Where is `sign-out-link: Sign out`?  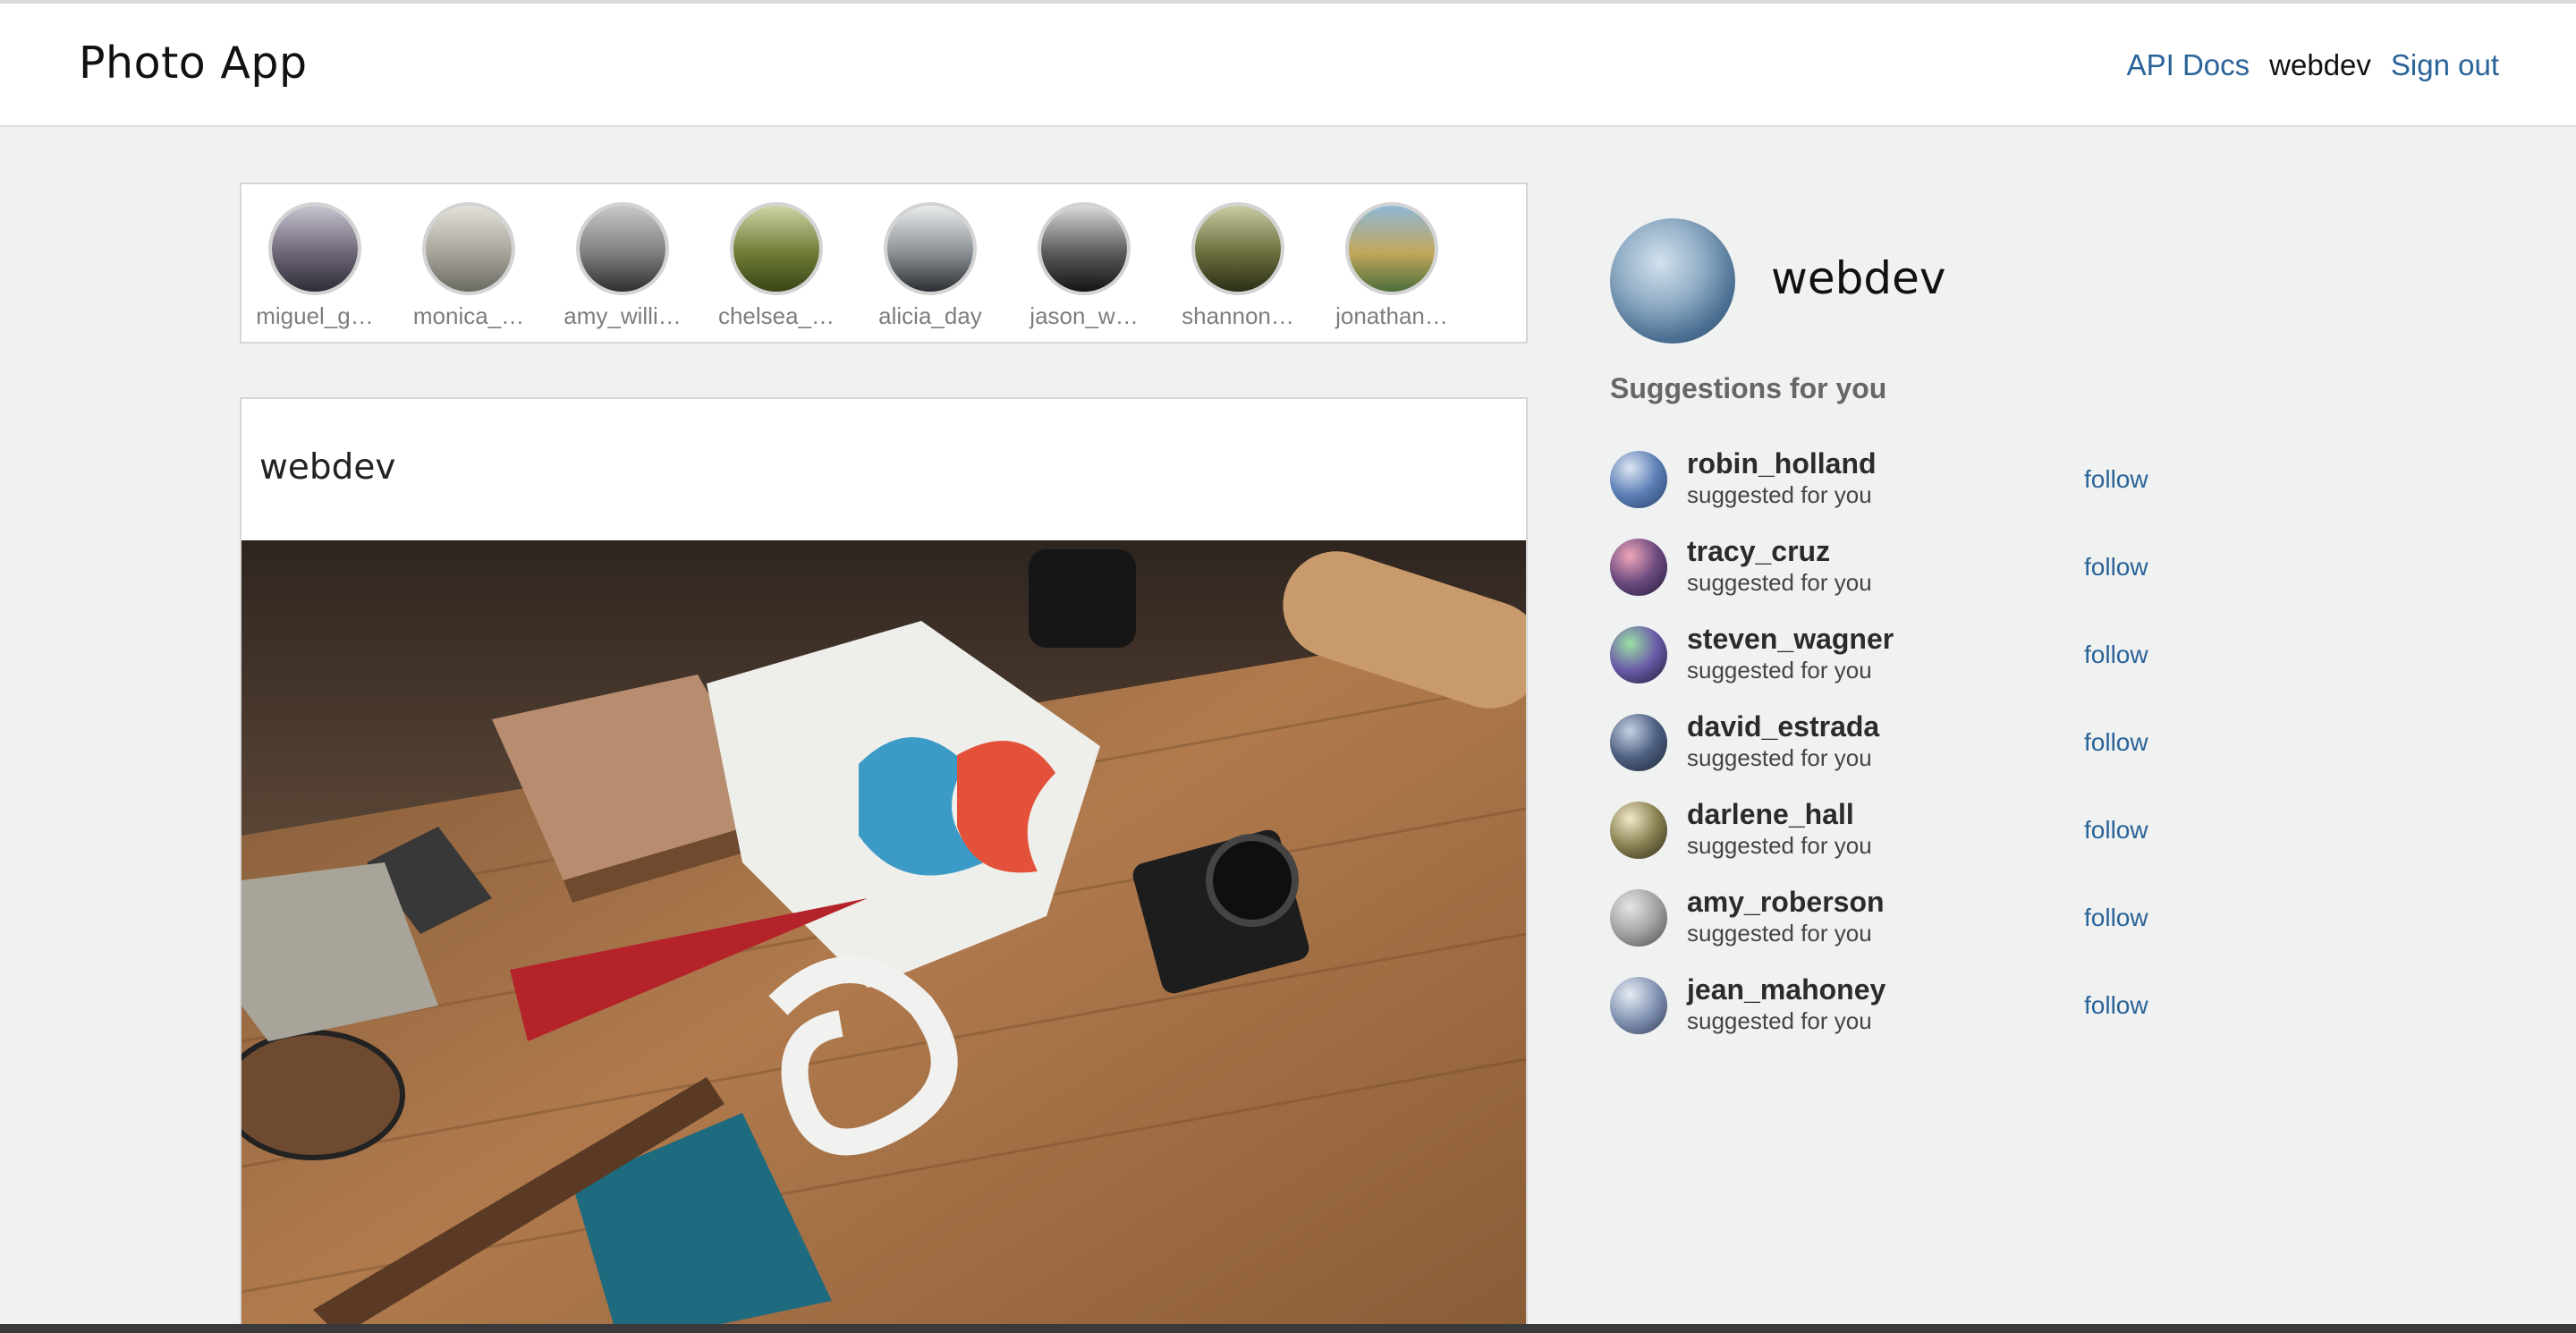 sign-out-link: Sign out is located at coordinates (2445, 65).